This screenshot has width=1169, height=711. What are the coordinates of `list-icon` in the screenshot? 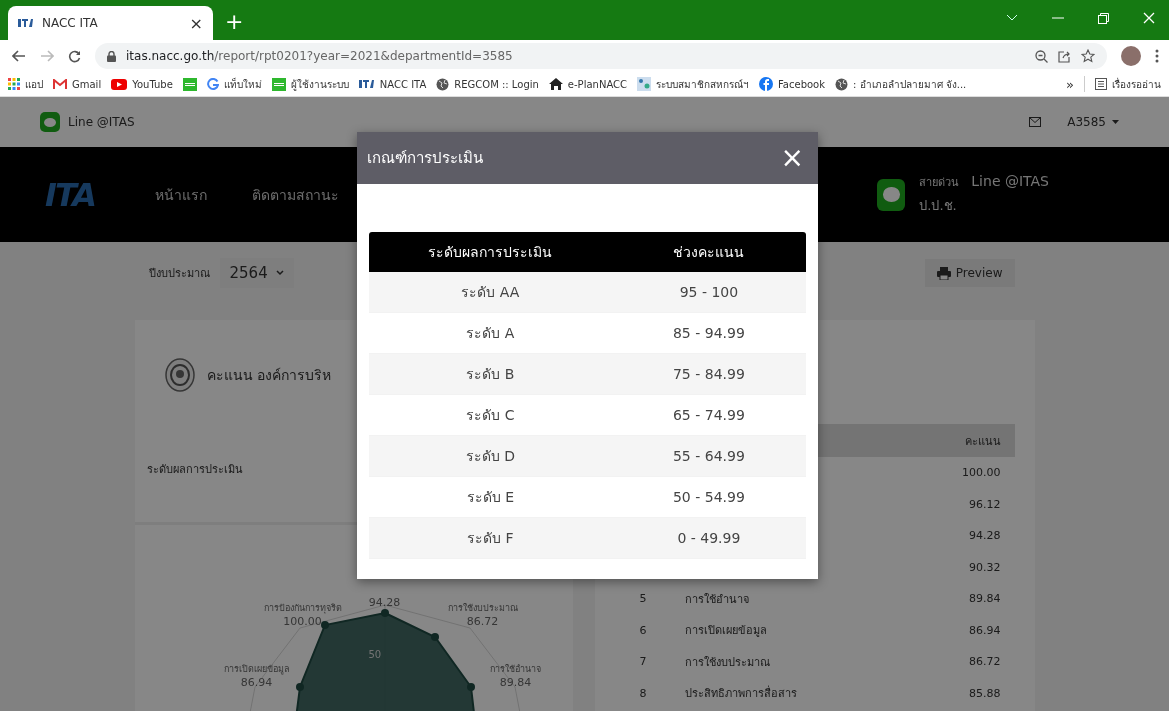 It's located at (1101, 84).